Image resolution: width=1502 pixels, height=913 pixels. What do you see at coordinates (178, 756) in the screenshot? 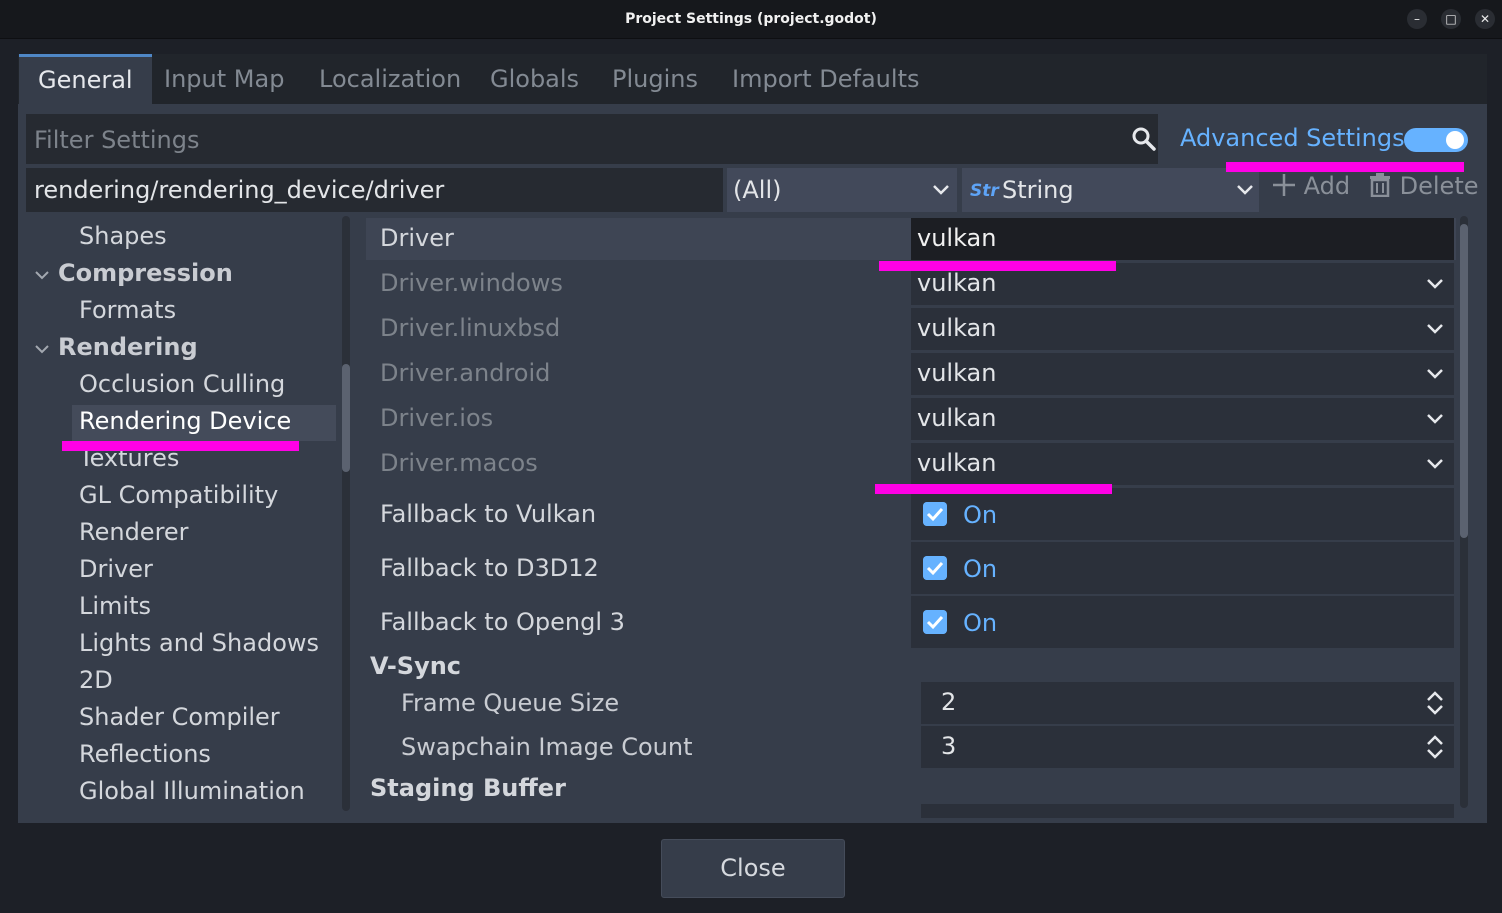
I see `tree-item-reflections: Reflections` at bounding box center [178, 756].